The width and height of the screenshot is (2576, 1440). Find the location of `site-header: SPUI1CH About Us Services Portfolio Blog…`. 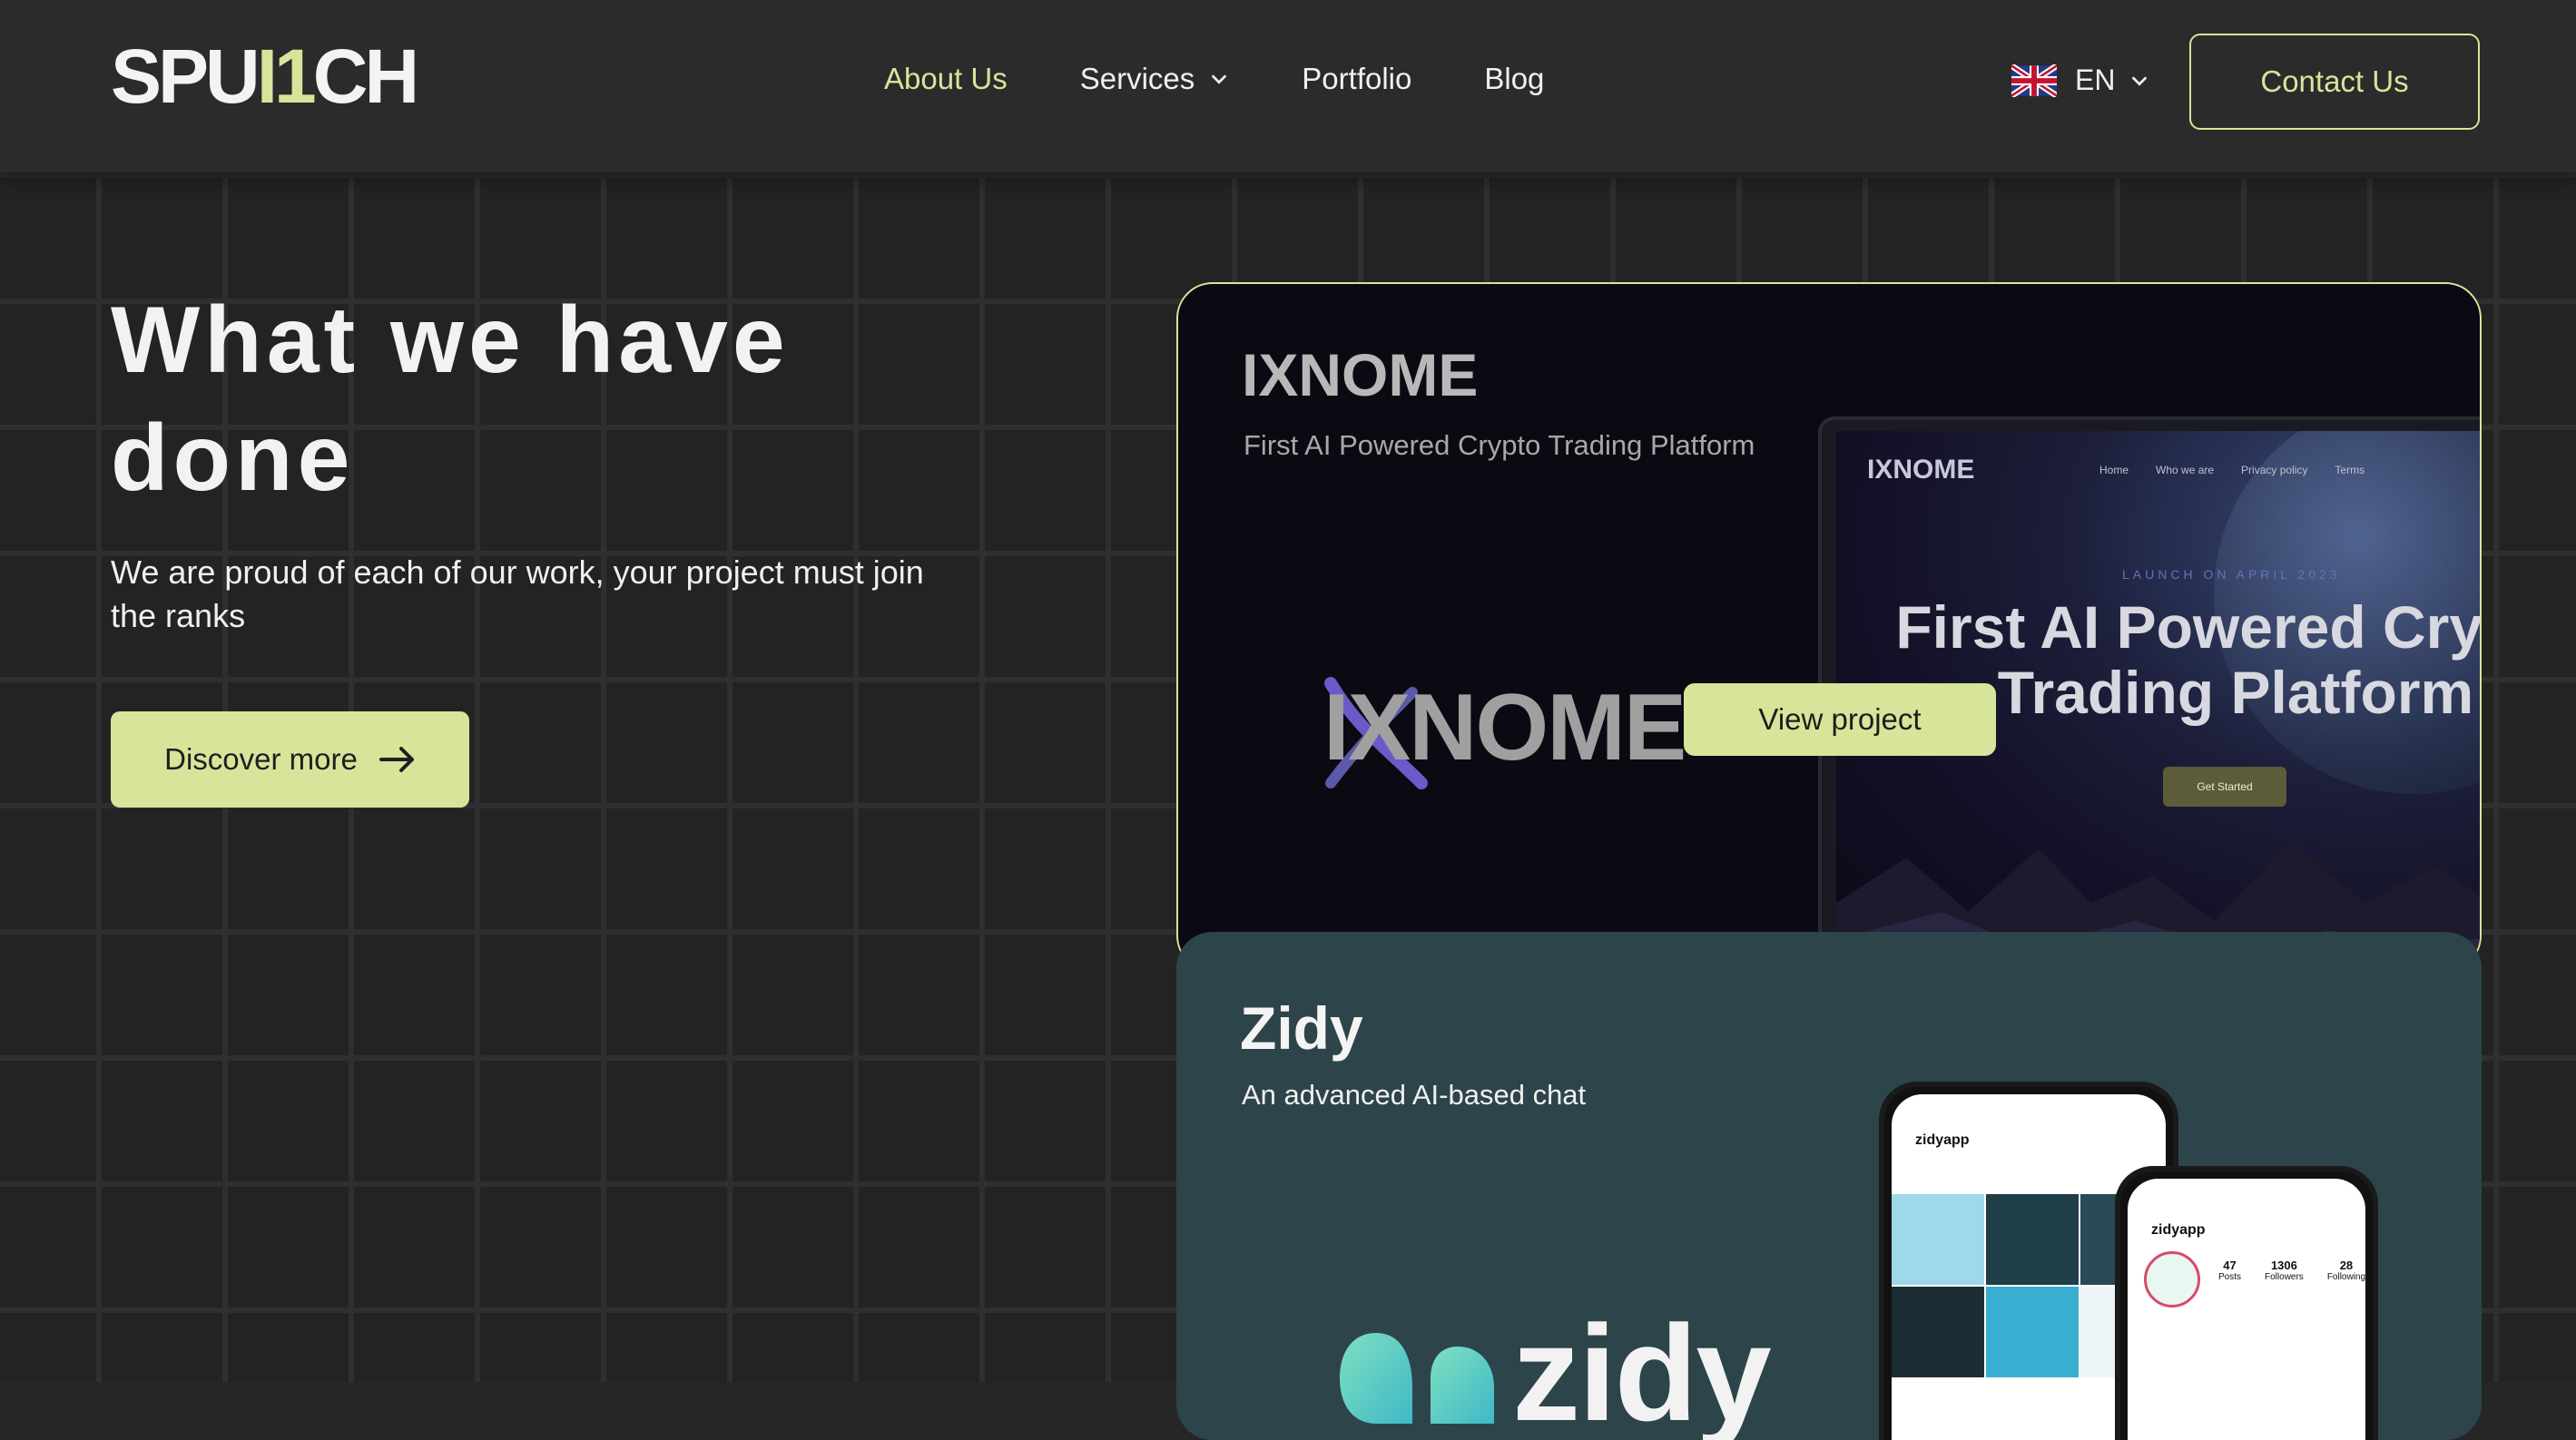

site-header: SPUI1CH About Us Services Portfolio Blog… is located at coordinates (1288, 86).